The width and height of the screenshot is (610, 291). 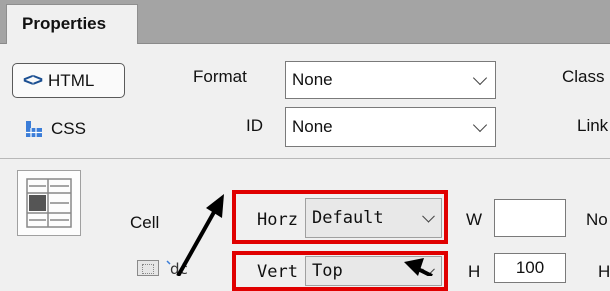 What do you see at coordinates (304, 235) in the screenshot?
I see `annotation-arrows` at bounding box center [304, 235].